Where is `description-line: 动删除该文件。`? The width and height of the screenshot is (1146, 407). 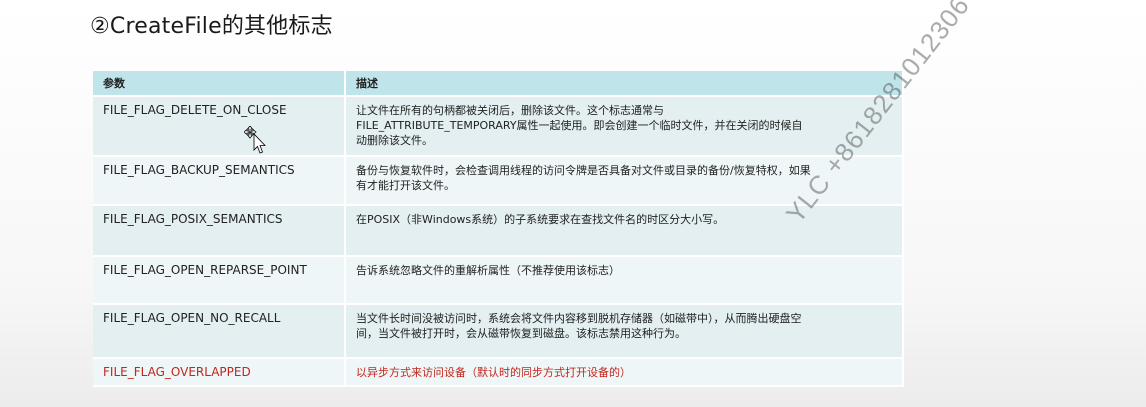
description-line: 动删除该文件。 is located at coordinates (394, 140).